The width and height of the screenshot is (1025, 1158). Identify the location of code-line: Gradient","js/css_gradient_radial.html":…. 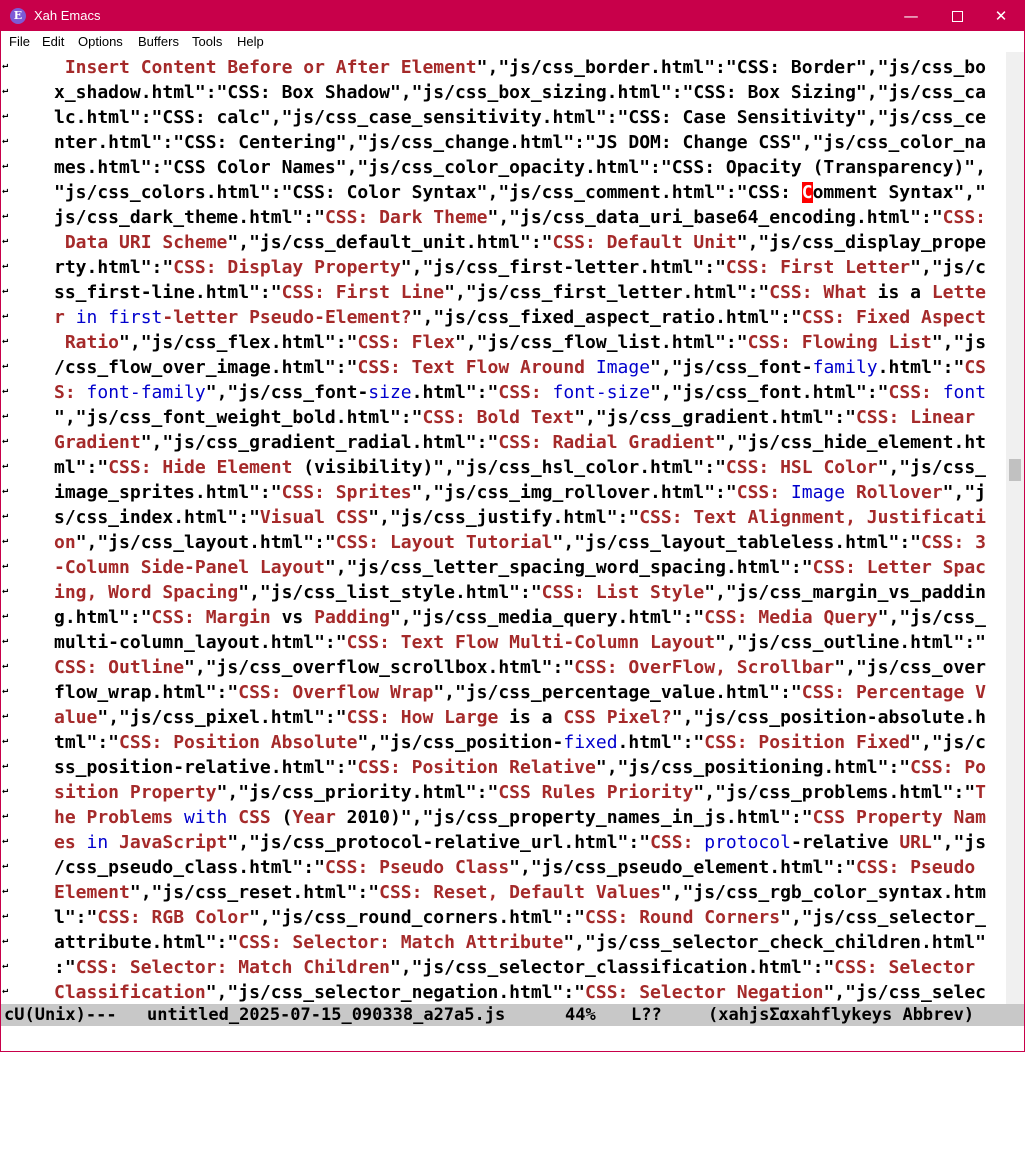
(520, 442).